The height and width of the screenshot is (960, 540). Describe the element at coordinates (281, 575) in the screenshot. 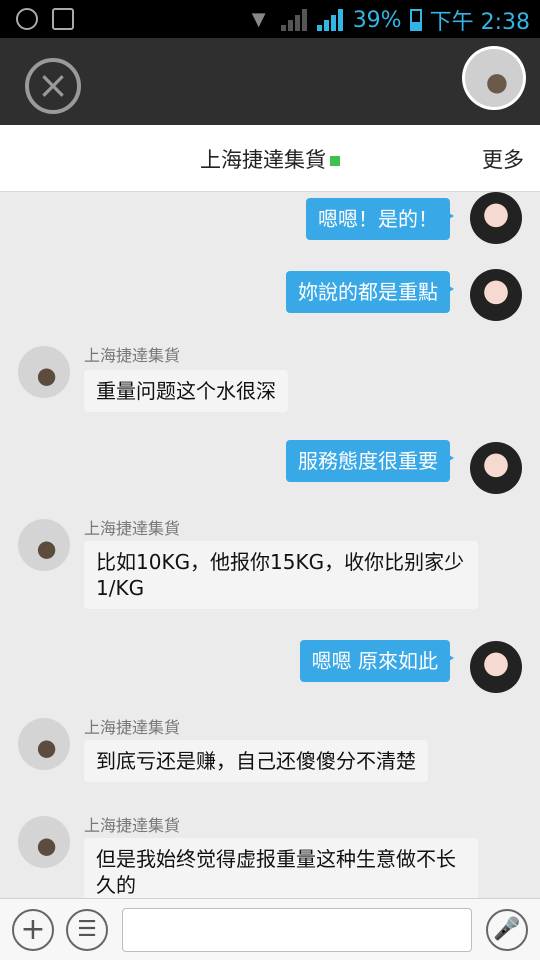

I see `message-bubble: 比如10KG，他报你15KG，收你比别家少1/KG` at that location.